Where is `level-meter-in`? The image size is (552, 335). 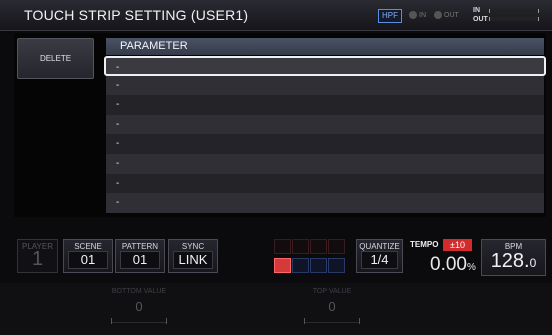
level-meter-in is located at coordinates (514, 11).